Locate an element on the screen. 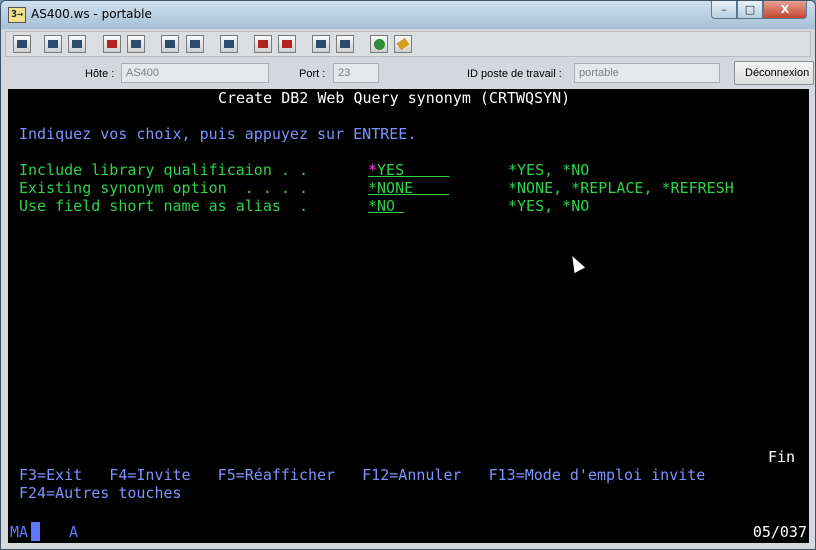  function-keys-line2: F24=Autres touches is located at coordinates (100, 493).